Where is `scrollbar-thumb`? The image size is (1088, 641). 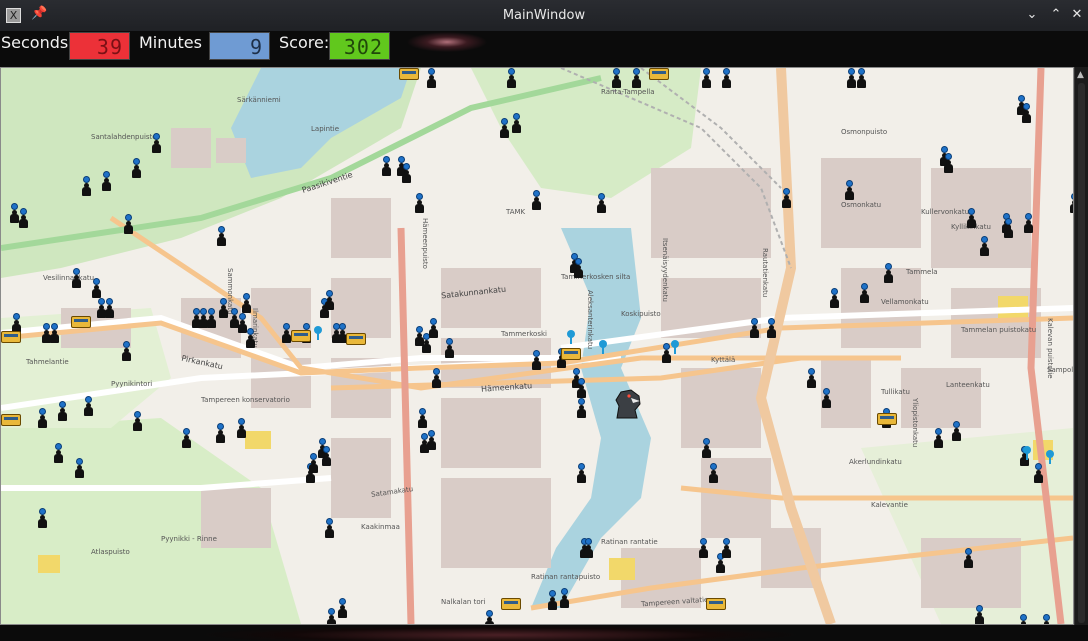 scrollbar-thumb is located at coordinates (1081, 353).